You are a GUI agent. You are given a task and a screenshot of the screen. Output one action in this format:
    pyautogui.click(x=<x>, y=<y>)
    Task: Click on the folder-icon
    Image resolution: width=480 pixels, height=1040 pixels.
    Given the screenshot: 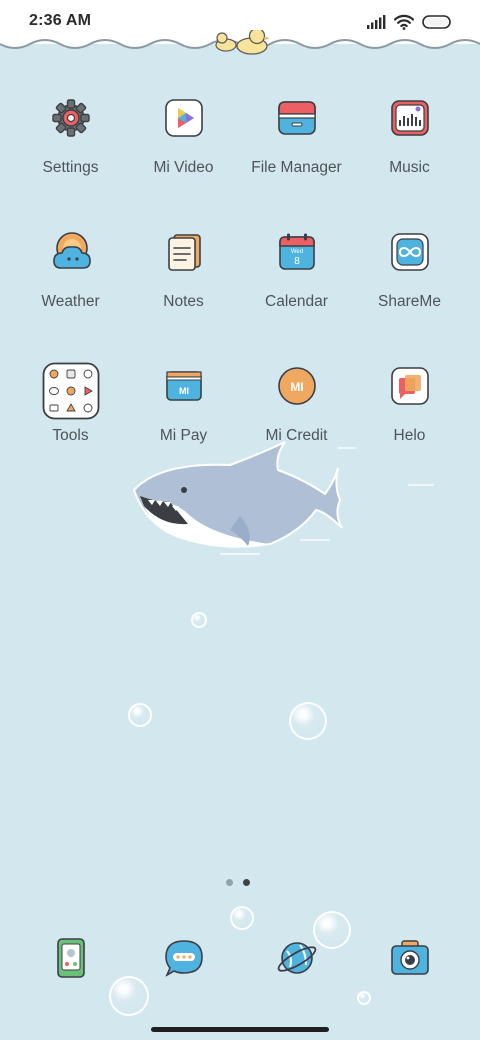 What is the action you would take?
    pyautogui.click(x=297, y=118)
    